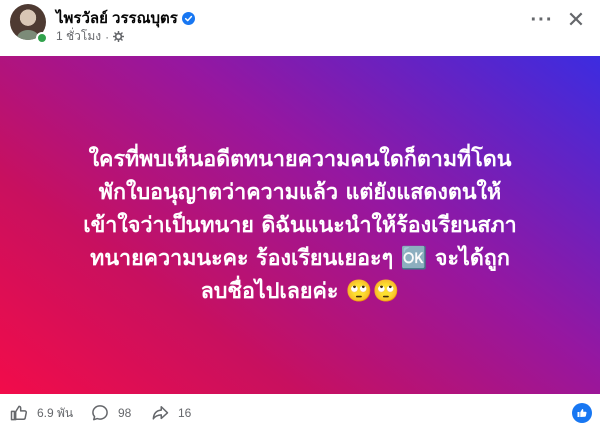 Image resolution: width=600 pixels, height=430 pixels. I want to click on post-header: ไพรวัลย์ วรรณบุตร 1 ชั่วโมง · ··· ✕, so click(300, 23).